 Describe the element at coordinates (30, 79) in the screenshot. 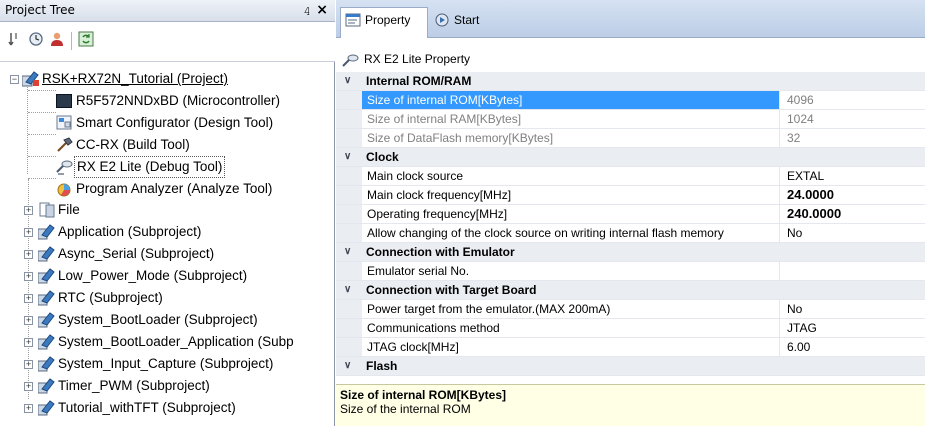

I see `project-icon` at that location.